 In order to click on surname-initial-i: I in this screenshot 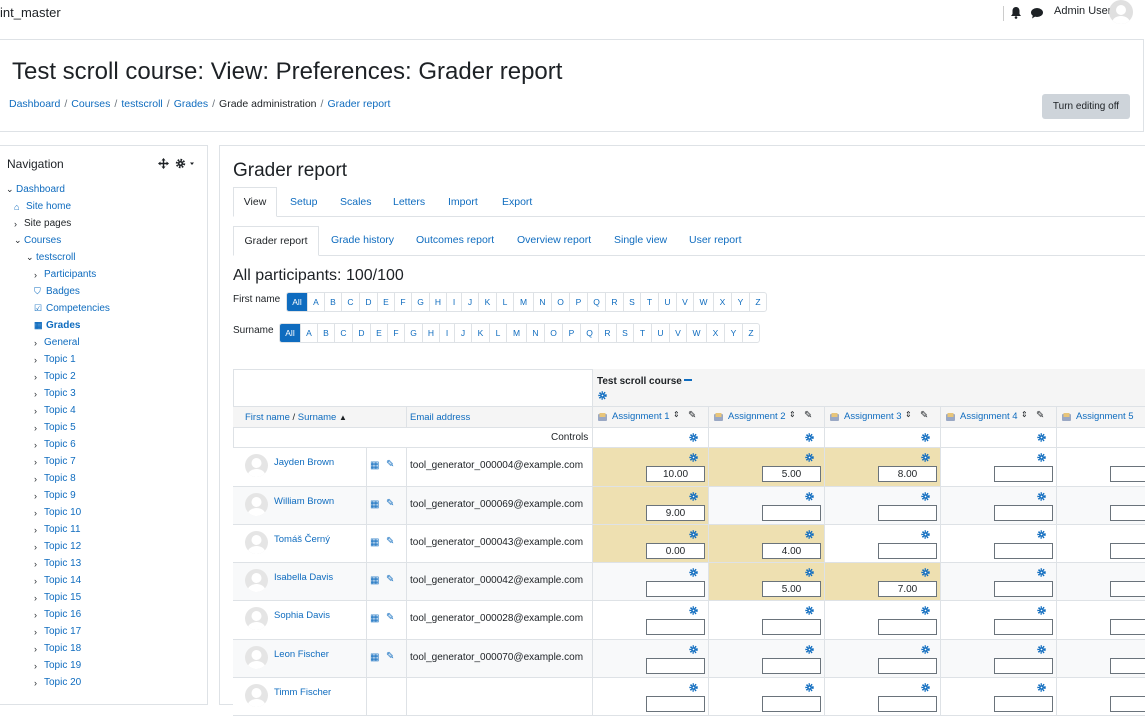, I will do `click(446, 333)`.